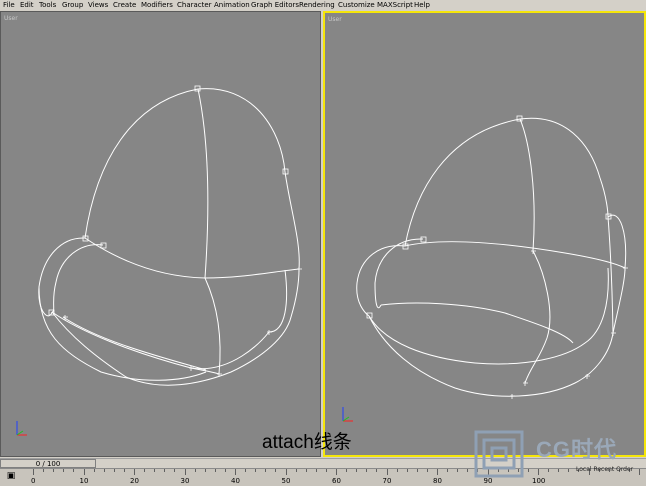  Describe the element at coordinates (317, 5) in the screenshot. I see `menu-rendering: Rendering` at that location.